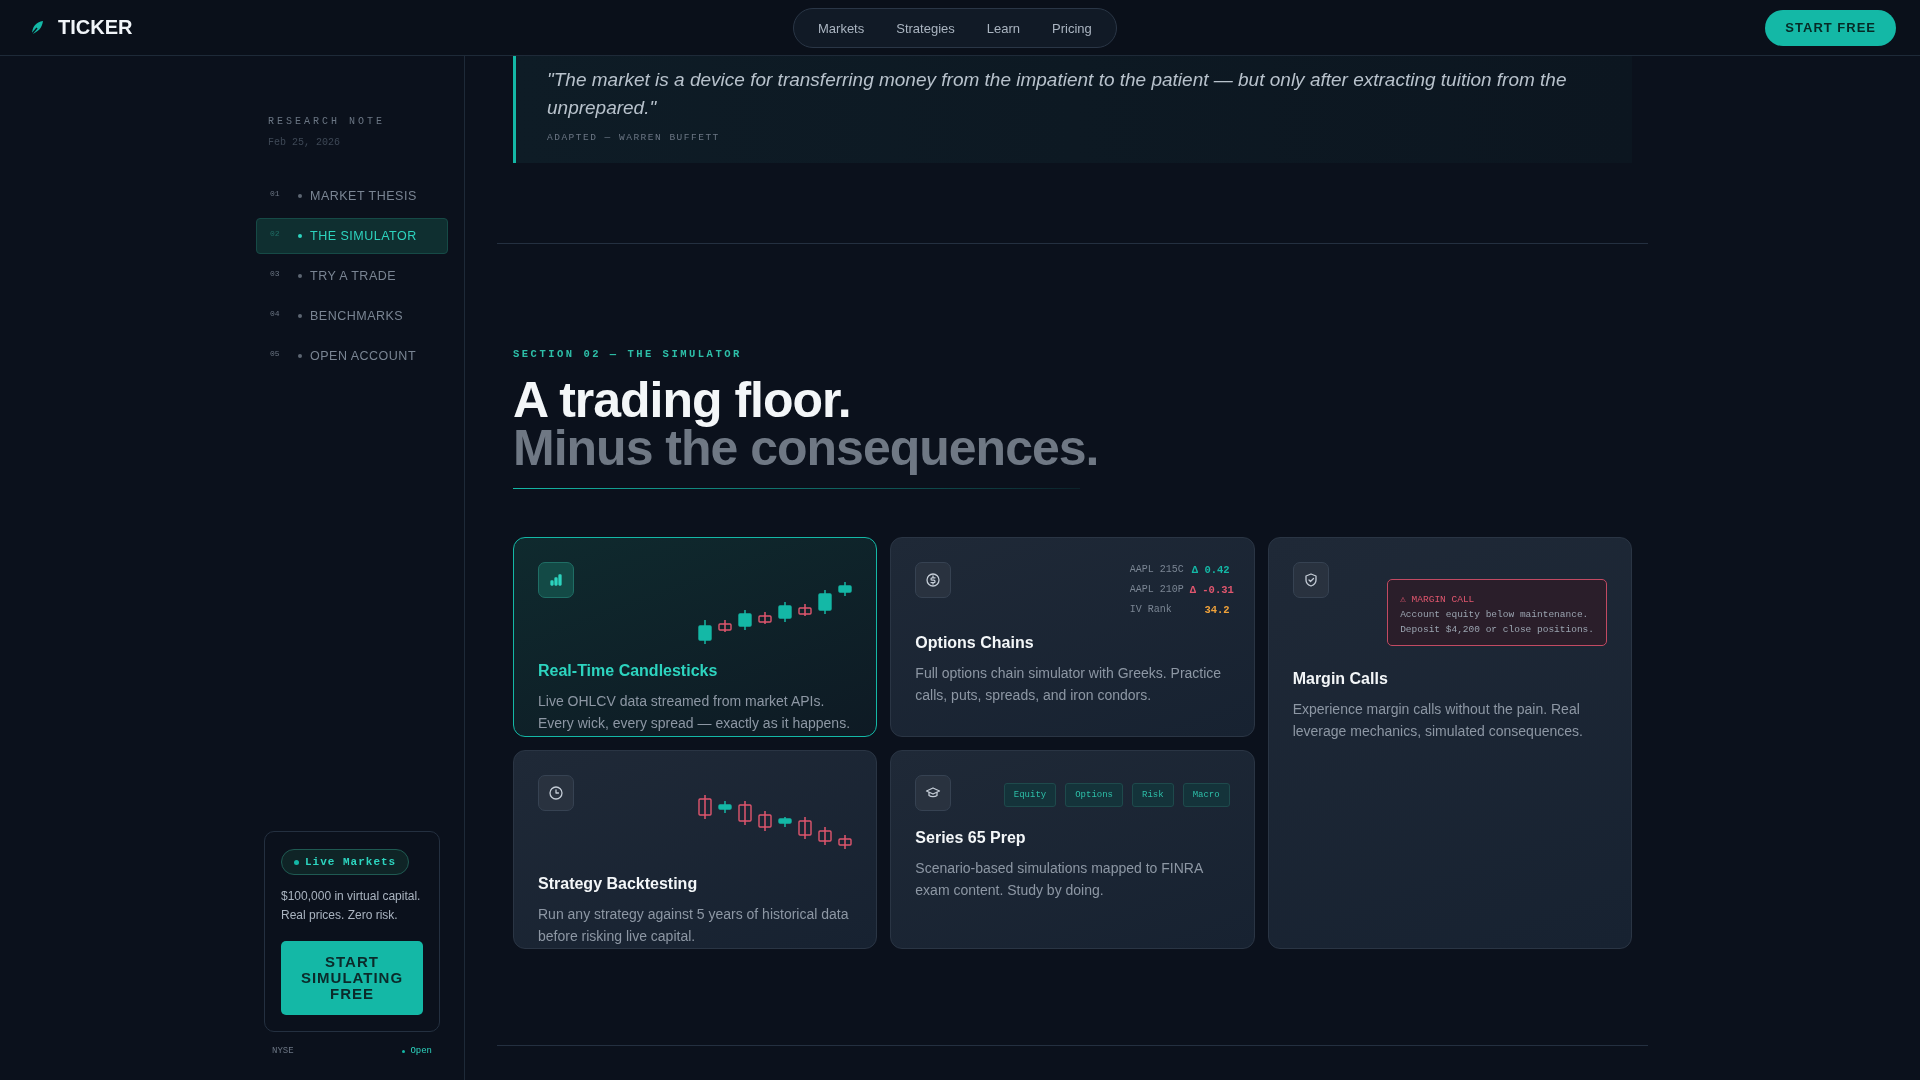 This screenshot has height=1080, width=1920. What do you see at coordinates (975, 643) in the screenshot?
I see `card-title: Options Chains` at bounding box center [975, 643].